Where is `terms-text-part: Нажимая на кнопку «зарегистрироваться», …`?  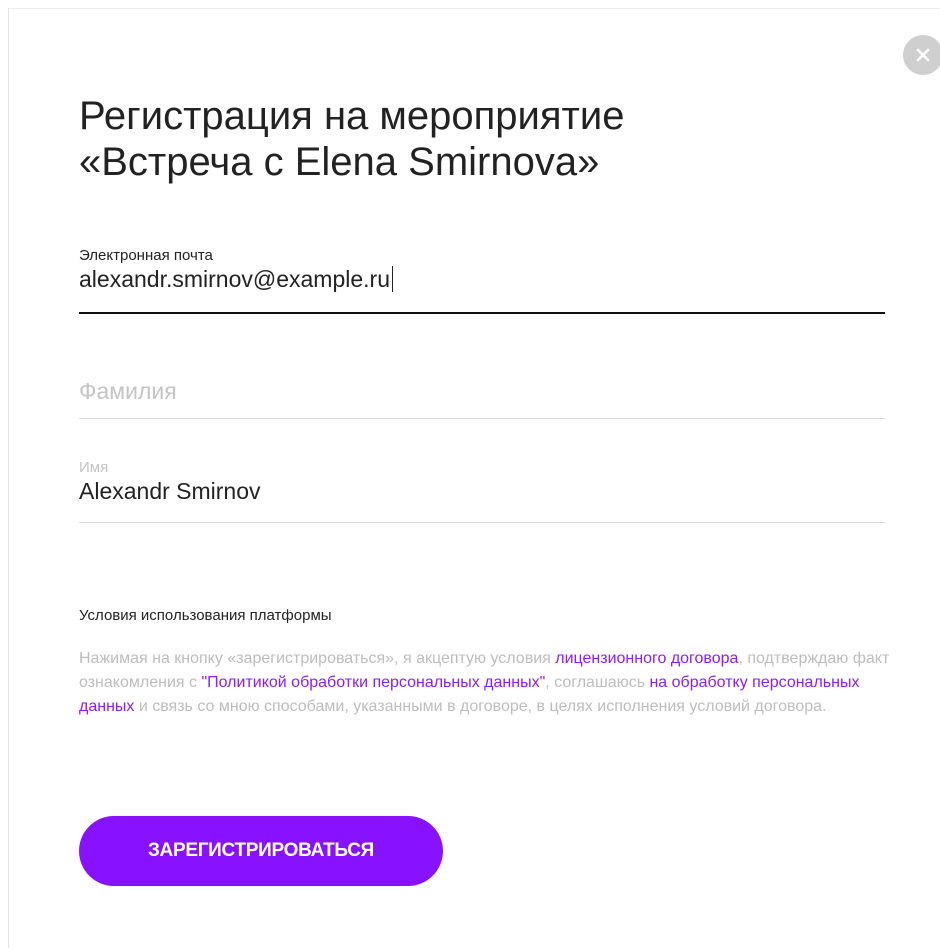
terms-text-part: Нажимая на кнопку «зарегистрироваться», … is located at coordinates (317, 658).